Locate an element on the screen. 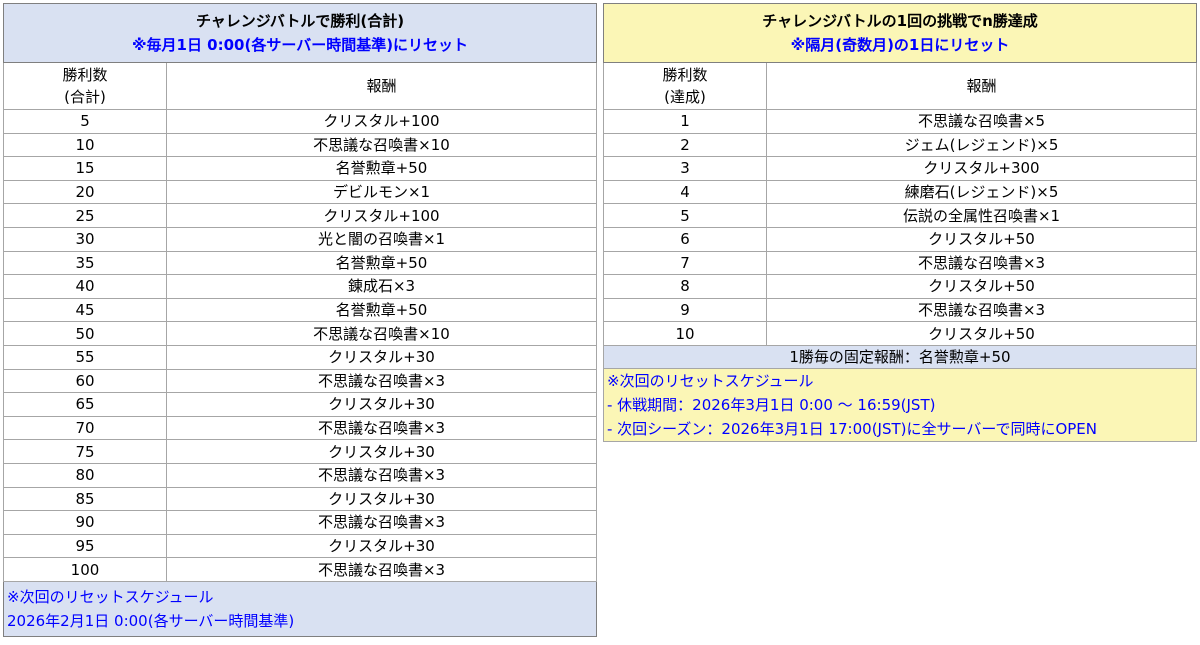 Image resolution: width=1200 pixels, height=645 pixels. win-count-cell: 1 is located at coordinates (685, 121).